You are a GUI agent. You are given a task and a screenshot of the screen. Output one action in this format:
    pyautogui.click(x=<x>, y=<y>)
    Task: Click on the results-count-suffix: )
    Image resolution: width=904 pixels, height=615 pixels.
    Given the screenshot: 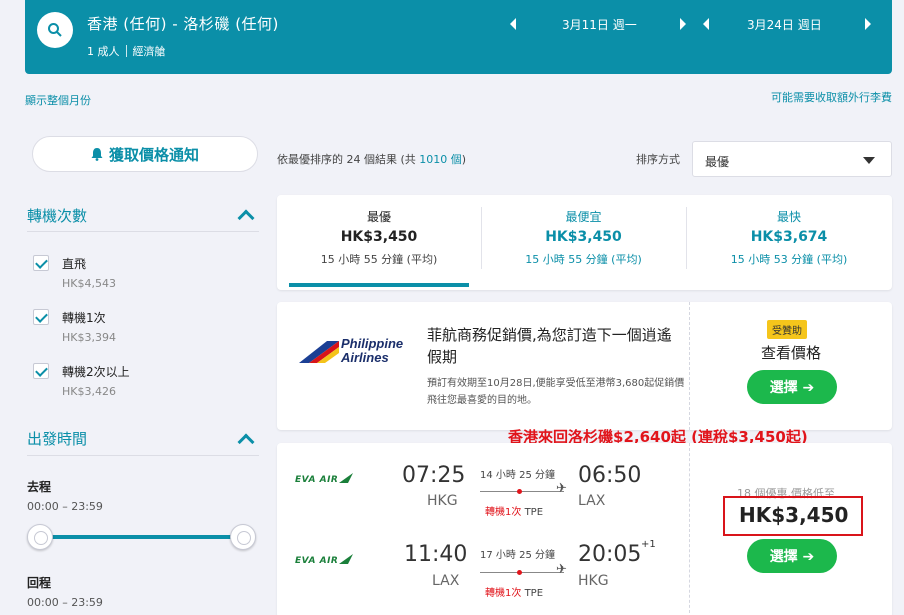 What is the action you would take?
    pyautogui.click(x=464, y=159)
    